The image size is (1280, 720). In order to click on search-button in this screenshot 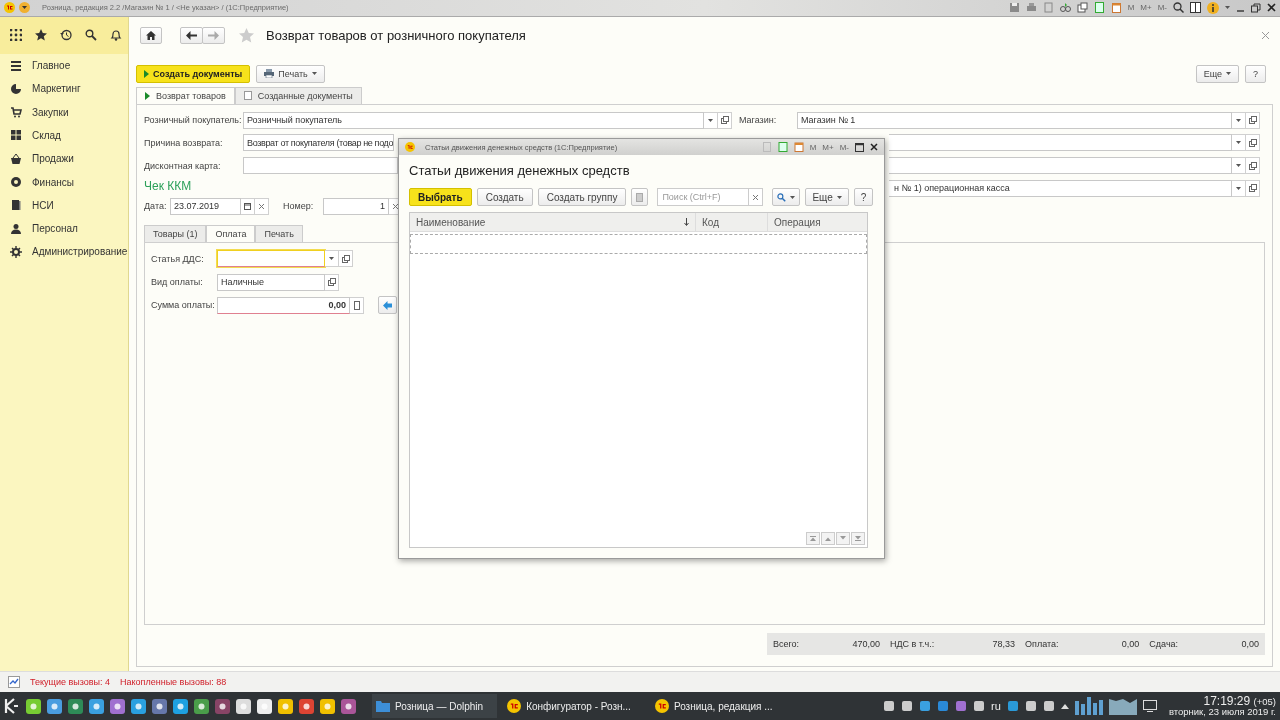, I will do `click(786, 197)`.